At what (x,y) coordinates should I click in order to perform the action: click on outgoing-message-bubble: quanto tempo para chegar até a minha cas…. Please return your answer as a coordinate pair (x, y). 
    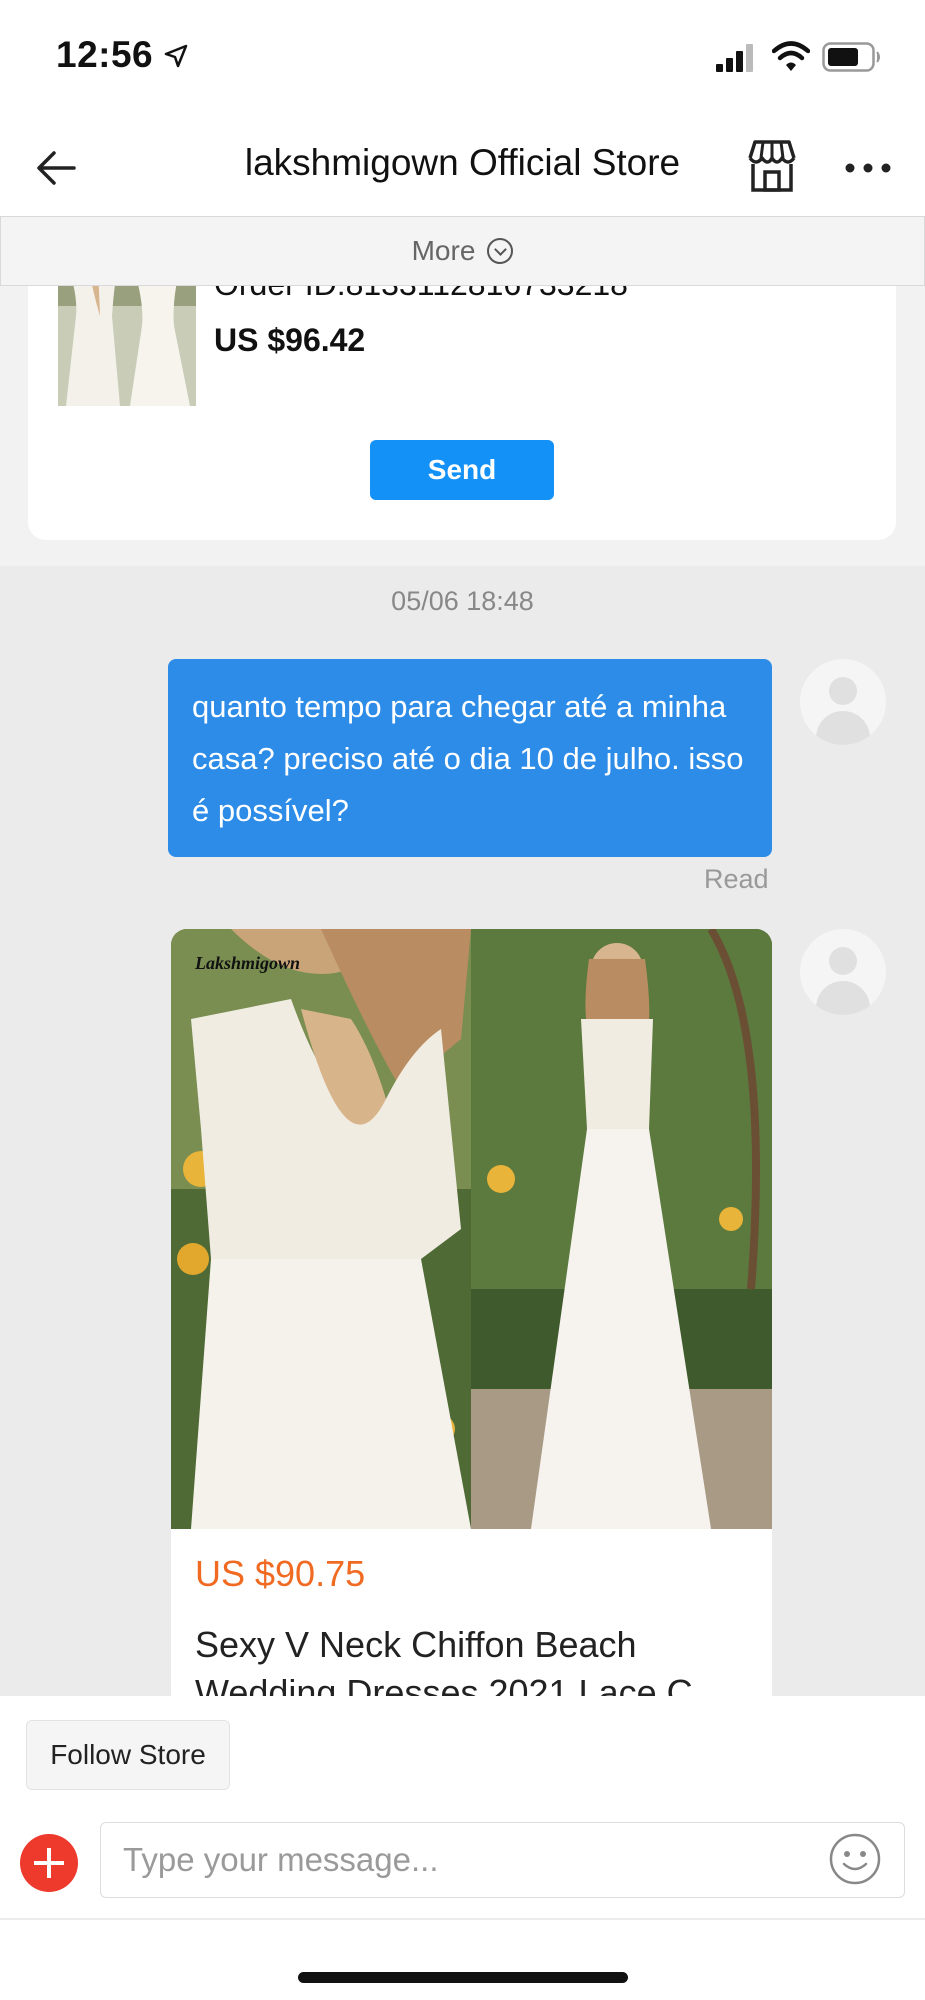
    Looking at the image, I should click on (470, 758).